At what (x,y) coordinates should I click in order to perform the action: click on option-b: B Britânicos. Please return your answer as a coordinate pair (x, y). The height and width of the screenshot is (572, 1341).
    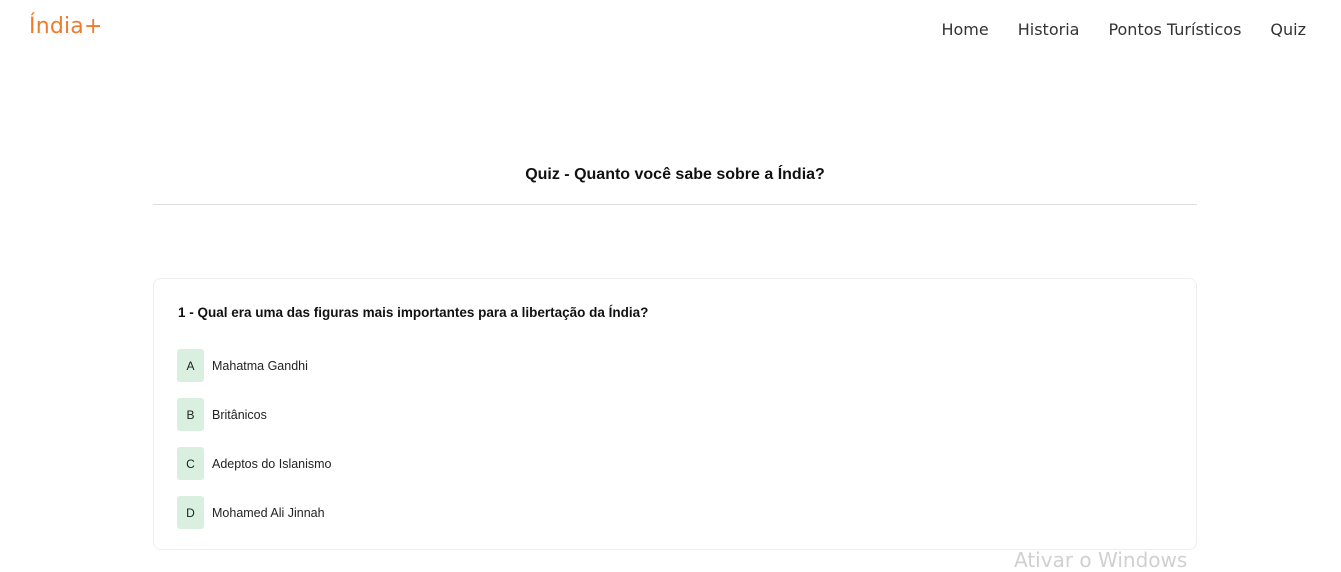
    Looking at the image, I should click on (222, 414).